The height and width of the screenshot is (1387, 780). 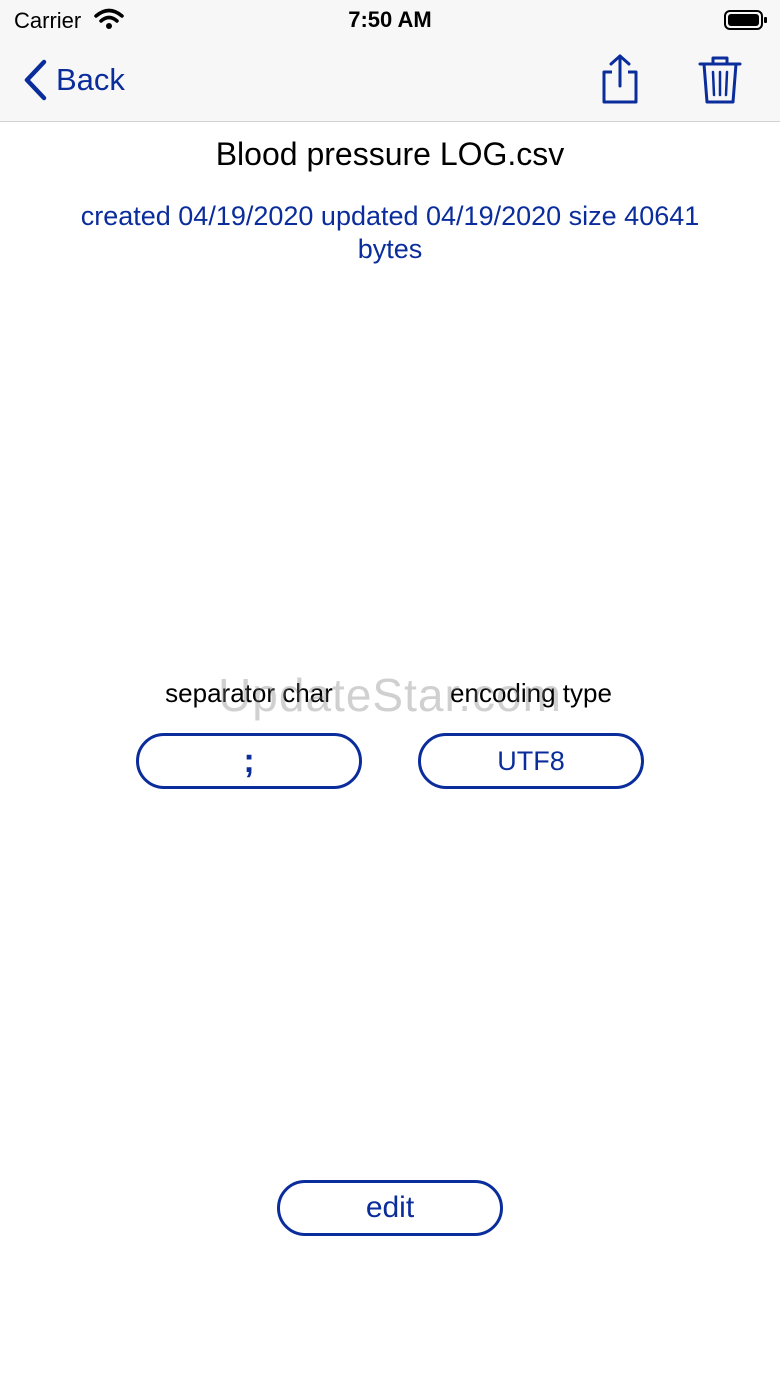 I want to click on share-icon, so click(x=620, y=79).